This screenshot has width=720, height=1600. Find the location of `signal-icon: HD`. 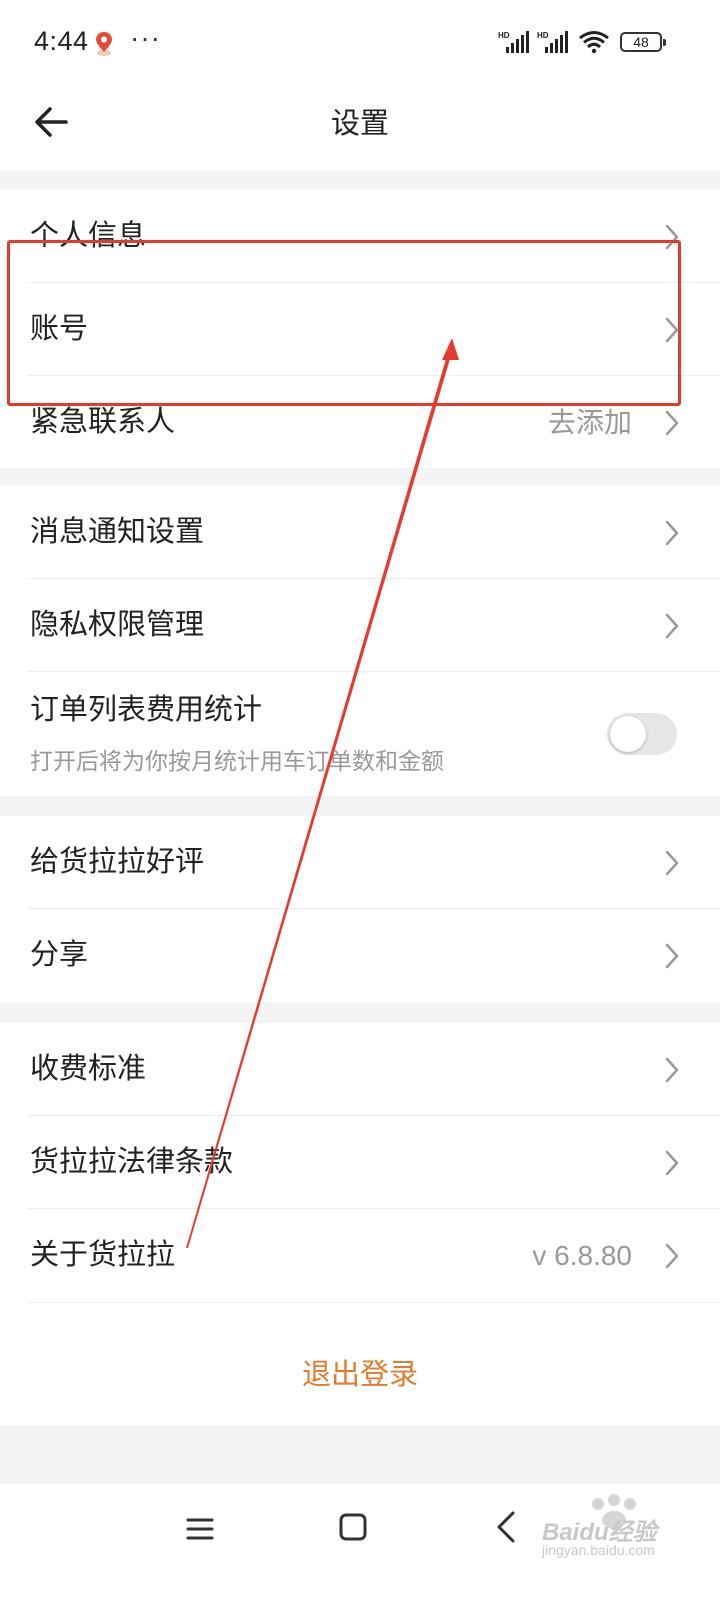

signal-icon: HD is located at coordinates (513, 42).